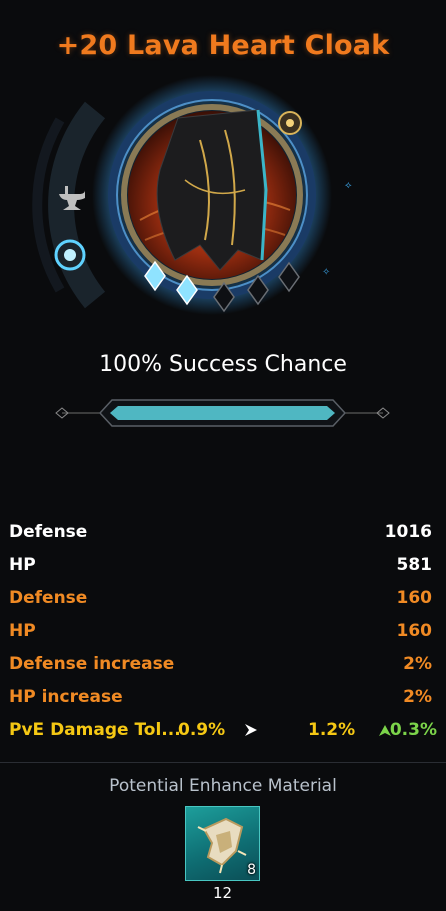 The width and height of the screenshot is (446, 911). What do you see at coordinates (223, 669) in the screenshot?
I see `stat-row: Defense increase 2%` at bounding box center [223, 669].